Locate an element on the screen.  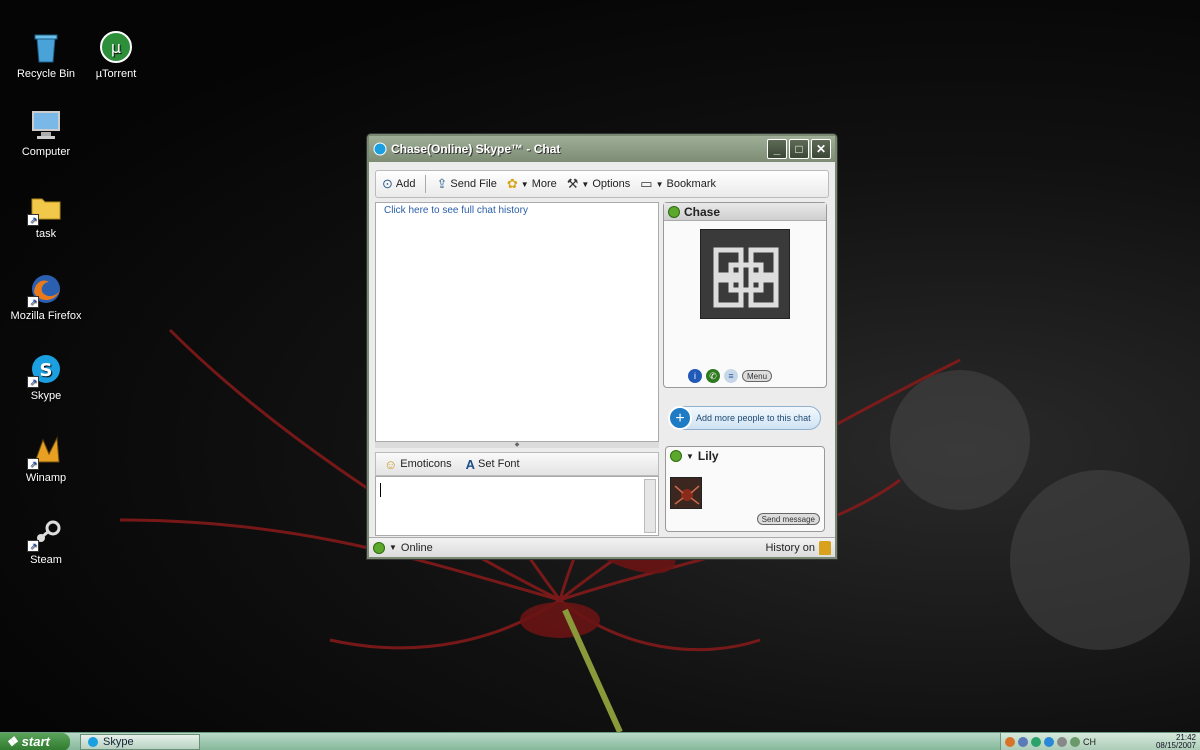
emoticons-label: Emoticons is located at coordinates (426, 464).